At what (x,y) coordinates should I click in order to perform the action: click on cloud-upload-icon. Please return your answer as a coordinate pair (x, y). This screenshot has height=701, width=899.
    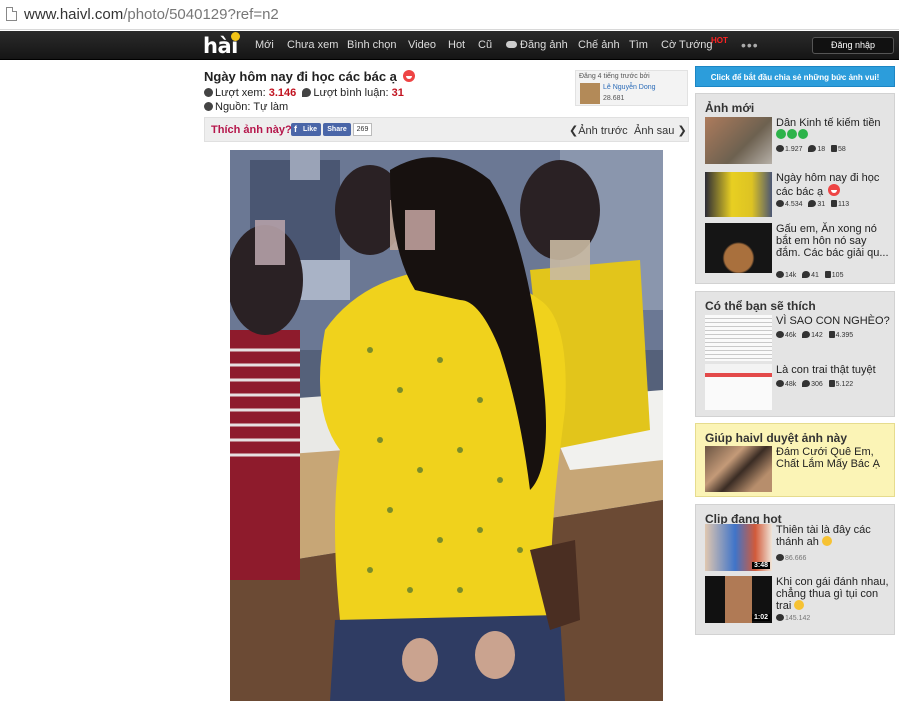
    Looking at the image, I should click on (511, 44).